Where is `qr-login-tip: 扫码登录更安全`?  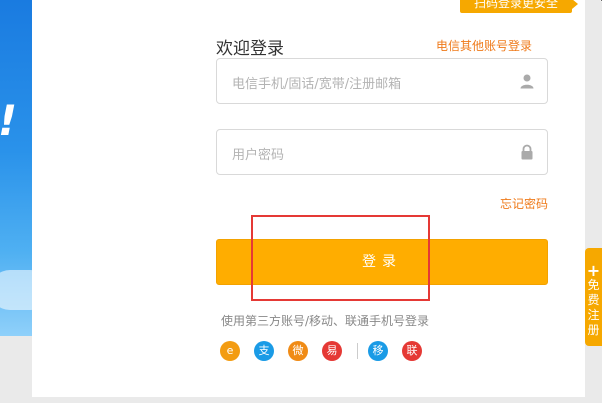 qr-login-tip: 扫码登录更安全 is located at coordinates (519, 6).